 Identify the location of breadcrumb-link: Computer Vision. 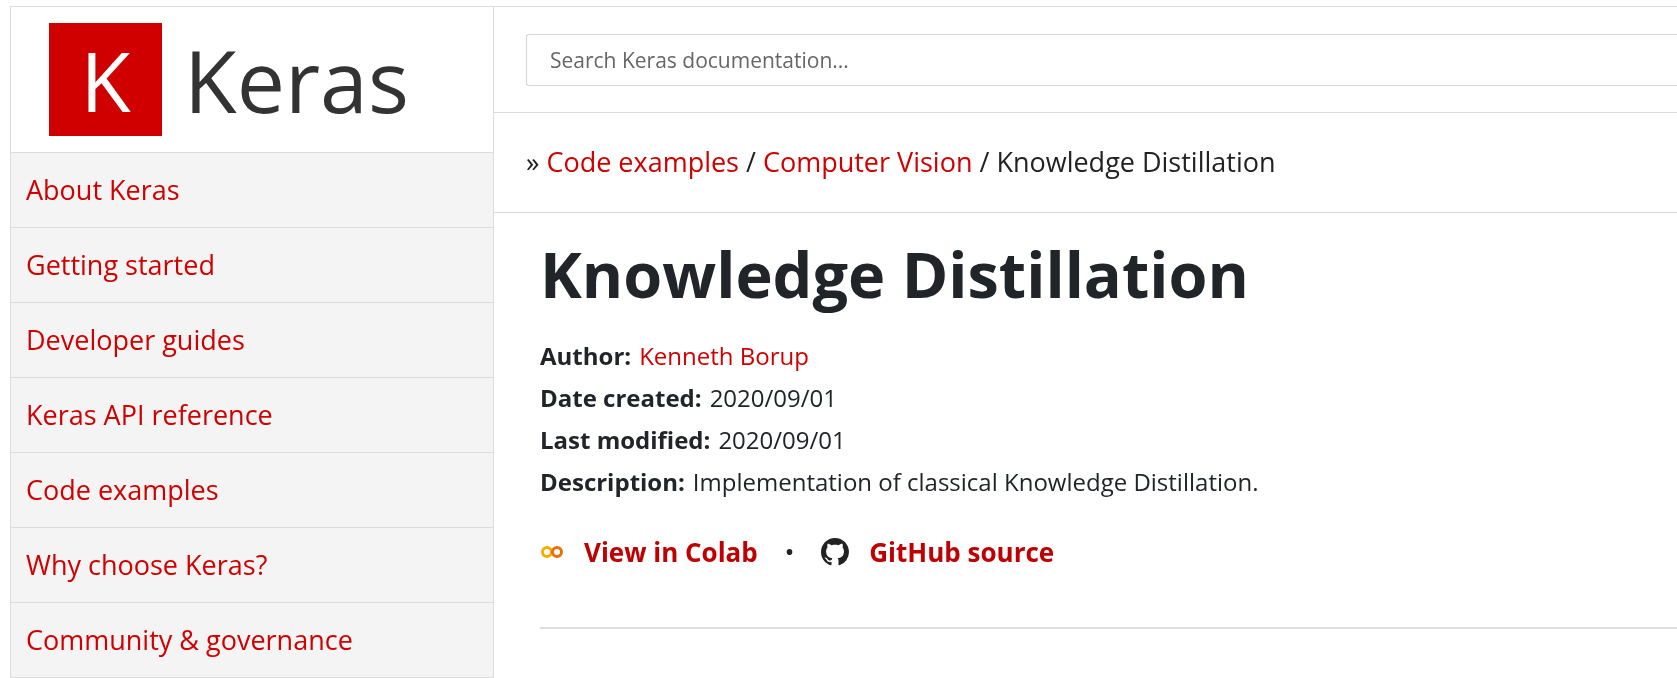
(867, 162).